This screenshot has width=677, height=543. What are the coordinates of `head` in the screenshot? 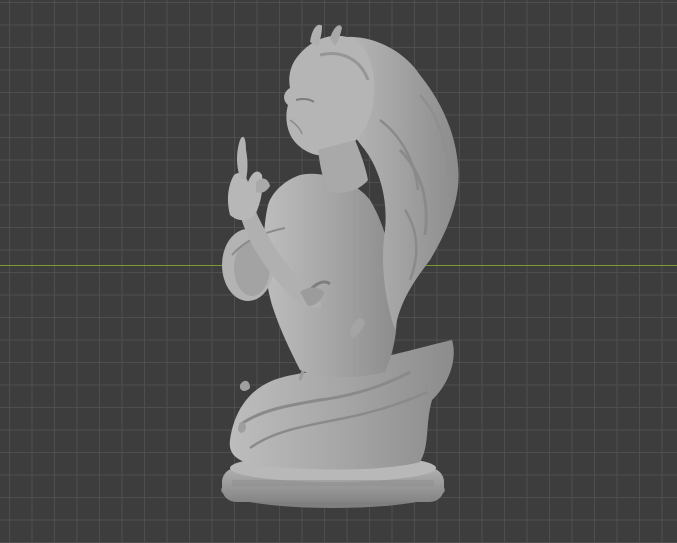 It's located at (329, 108).